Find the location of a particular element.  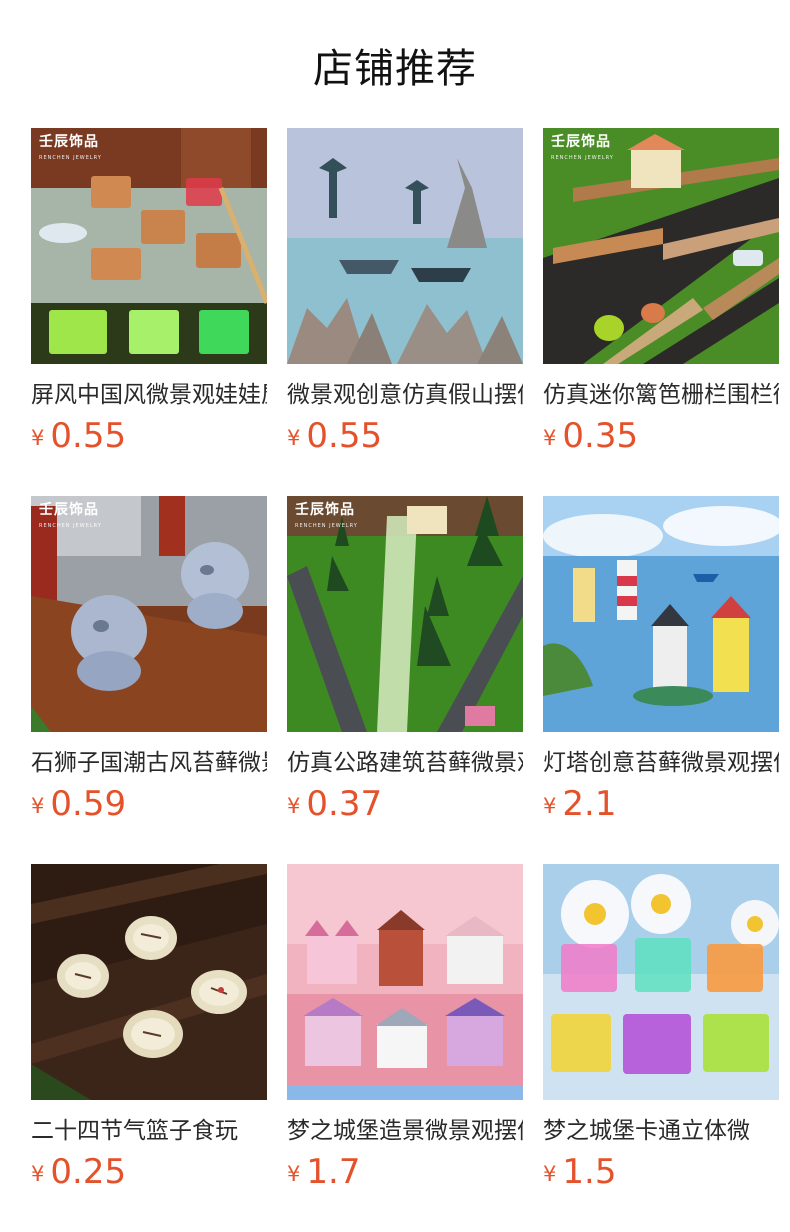

product-price: ¥1.7 is located at coordinates (405, 1175).